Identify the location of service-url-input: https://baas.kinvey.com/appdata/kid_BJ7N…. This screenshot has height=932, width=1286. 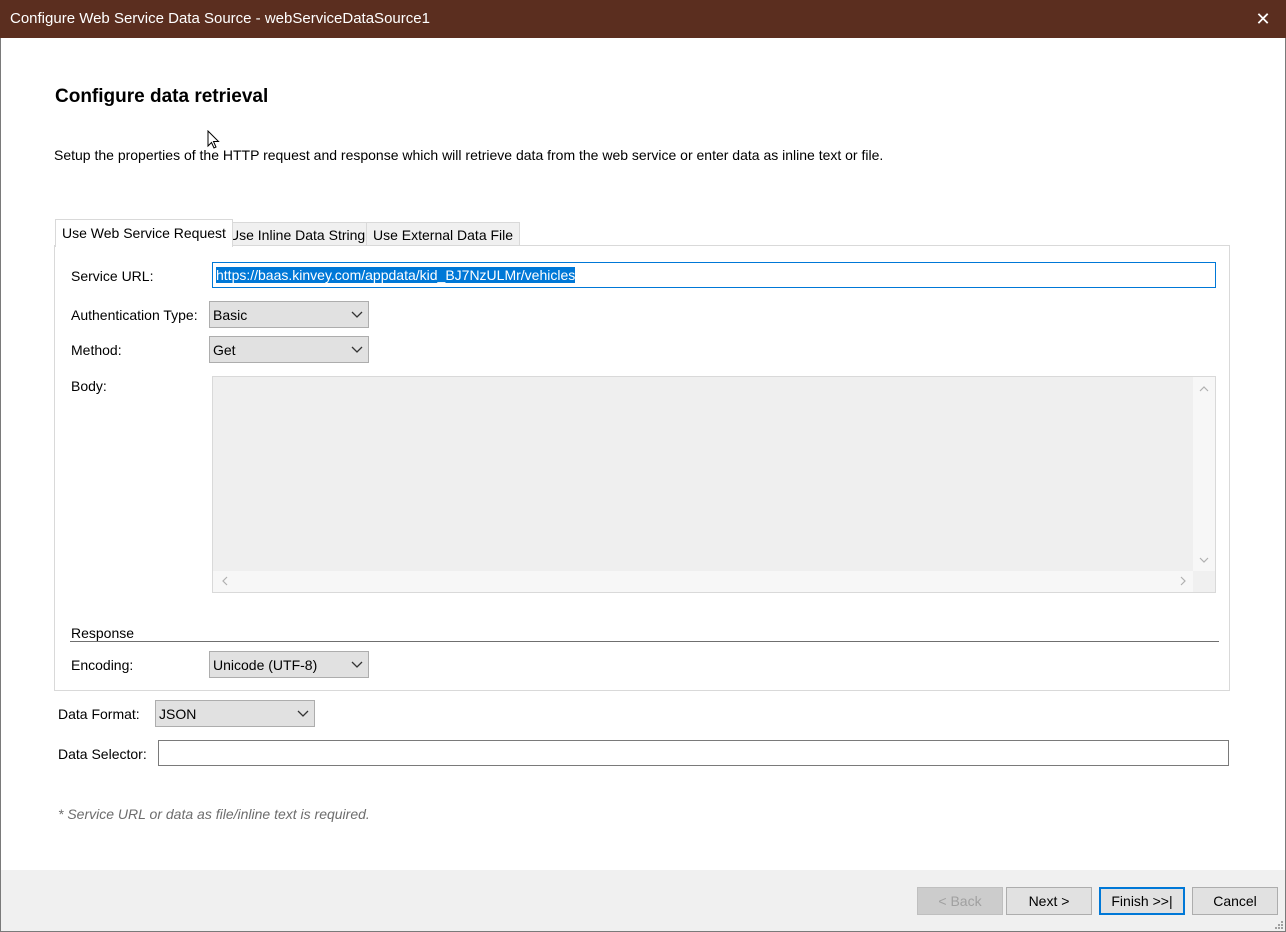
(714, 275).